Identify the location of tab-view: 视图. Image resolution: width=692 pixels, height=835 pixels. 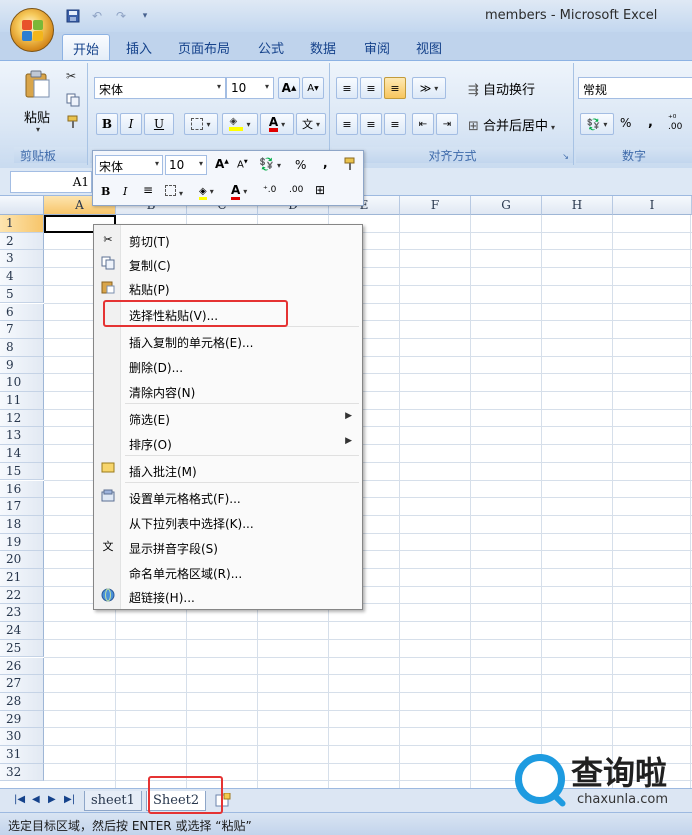
(429, 47).